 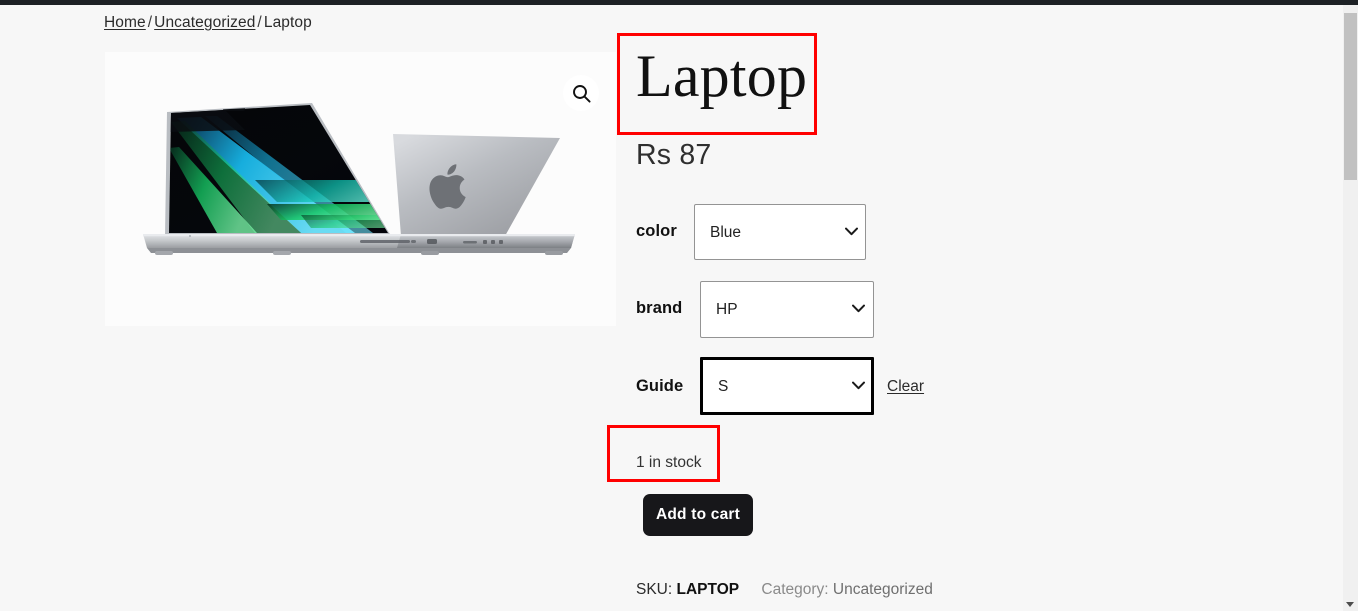 What do you see at coordinates (669, 462) in the screenshot?
I see `stock-status: 1 in stock` at bounding box center [669, 462].